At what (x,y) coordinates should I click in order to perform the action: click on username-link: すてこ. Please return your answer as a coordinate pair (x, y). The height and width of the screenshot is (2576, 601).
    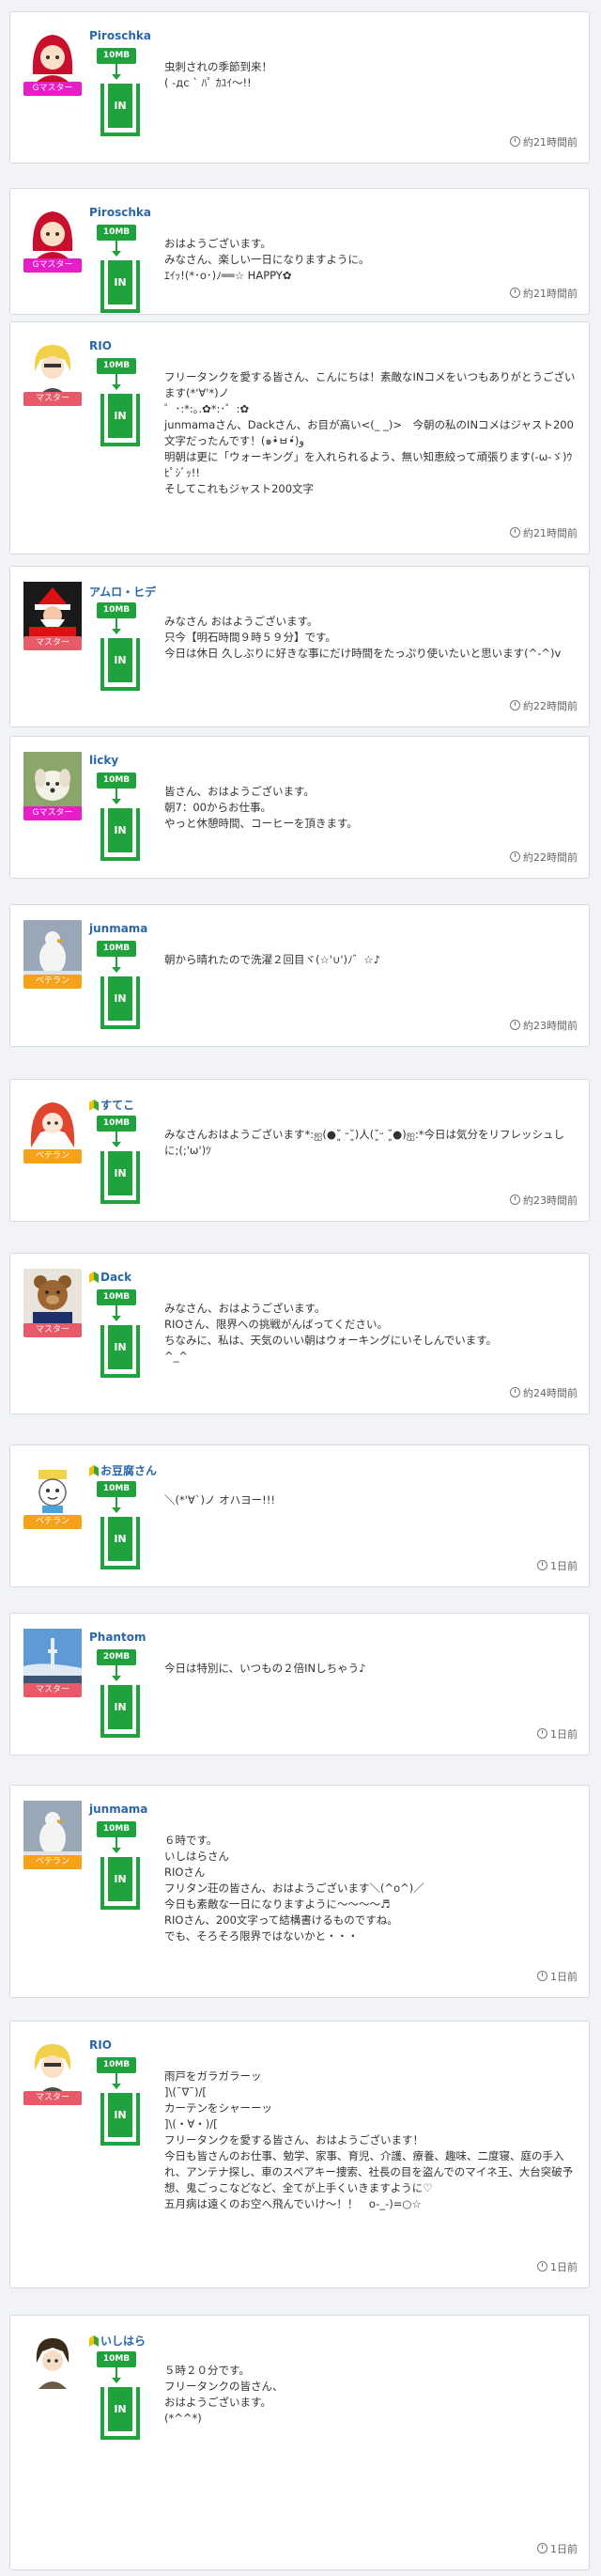
    Looking at the image, I should click on (111, 1105).